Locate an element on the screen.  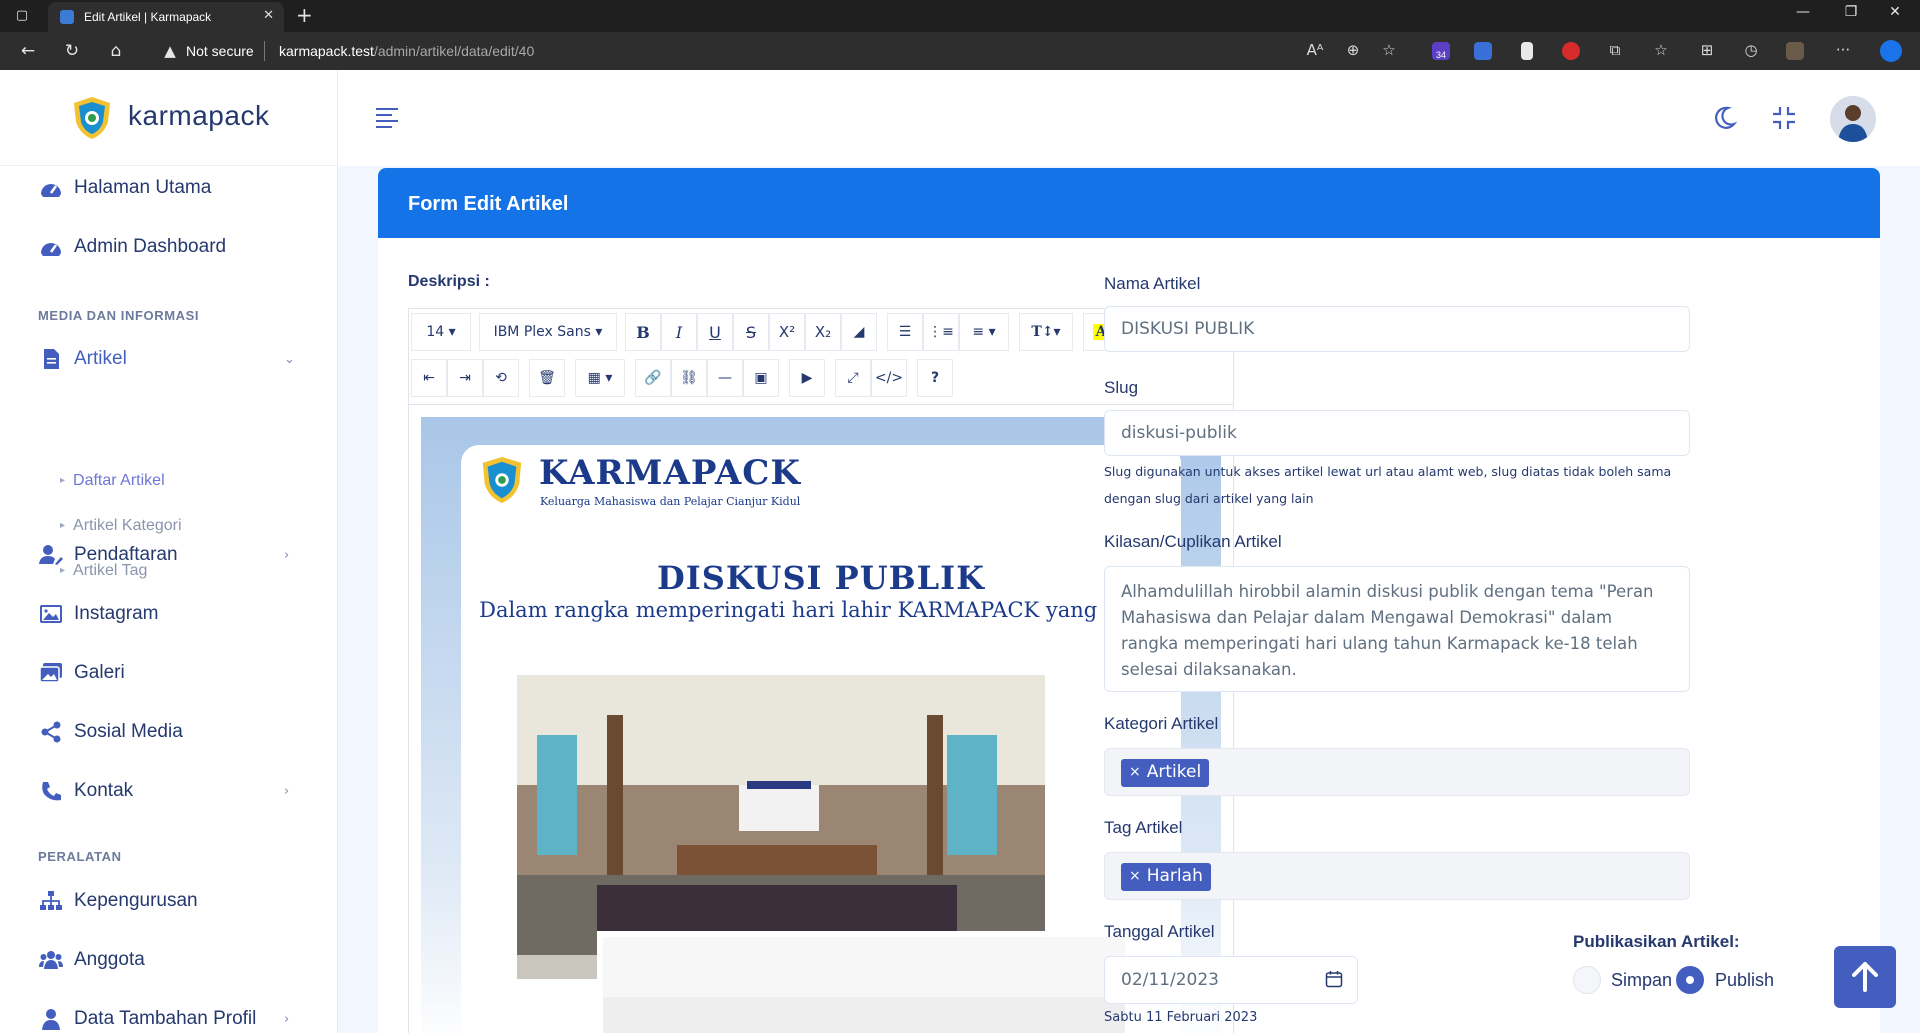
minimize-icon: — is located at coordinates (1803, 12).